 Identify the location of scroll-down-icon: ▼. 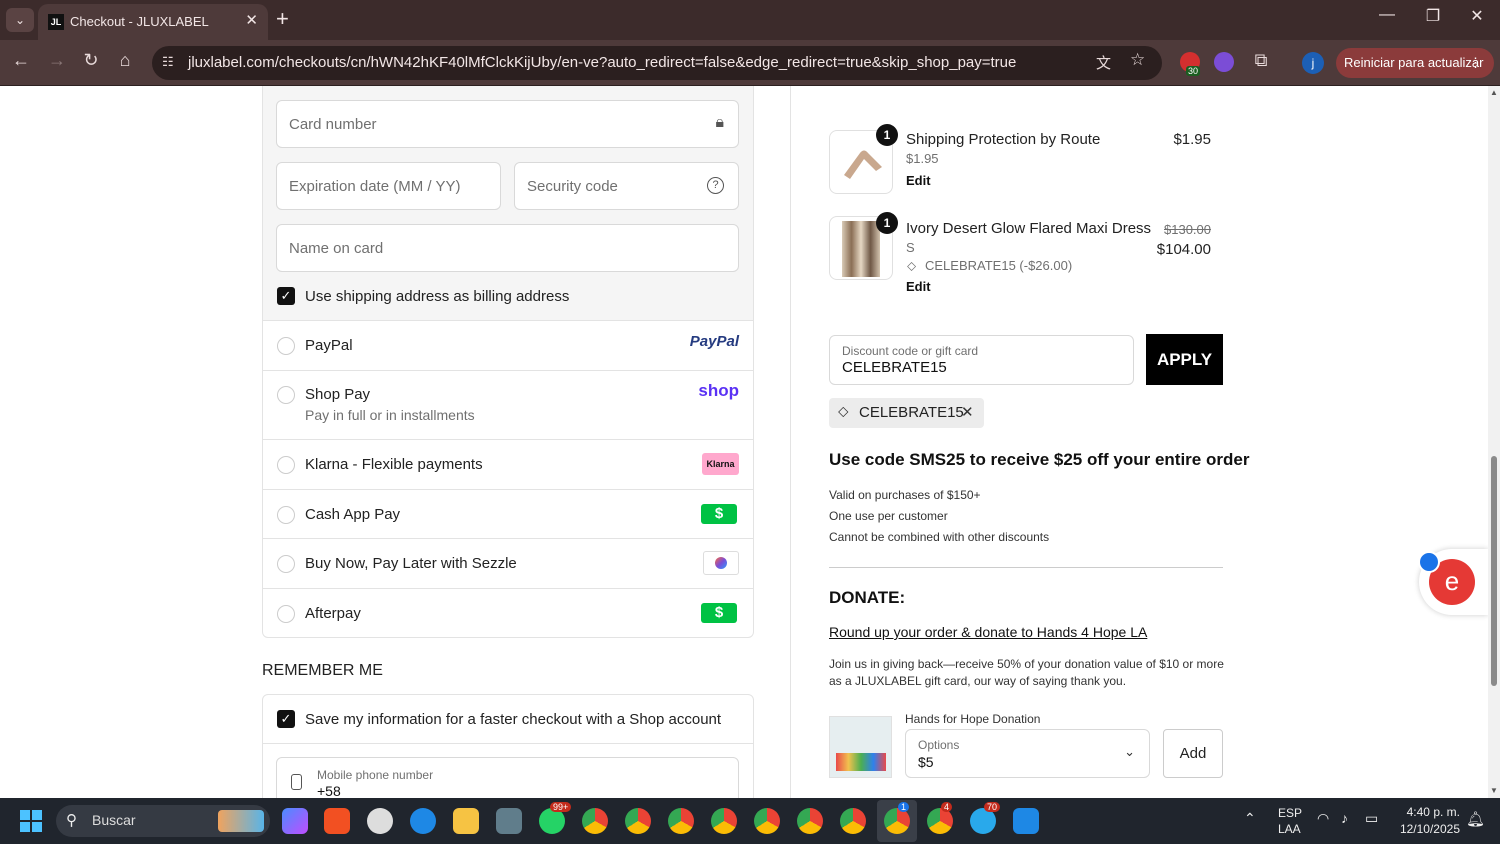
(1494, 790).